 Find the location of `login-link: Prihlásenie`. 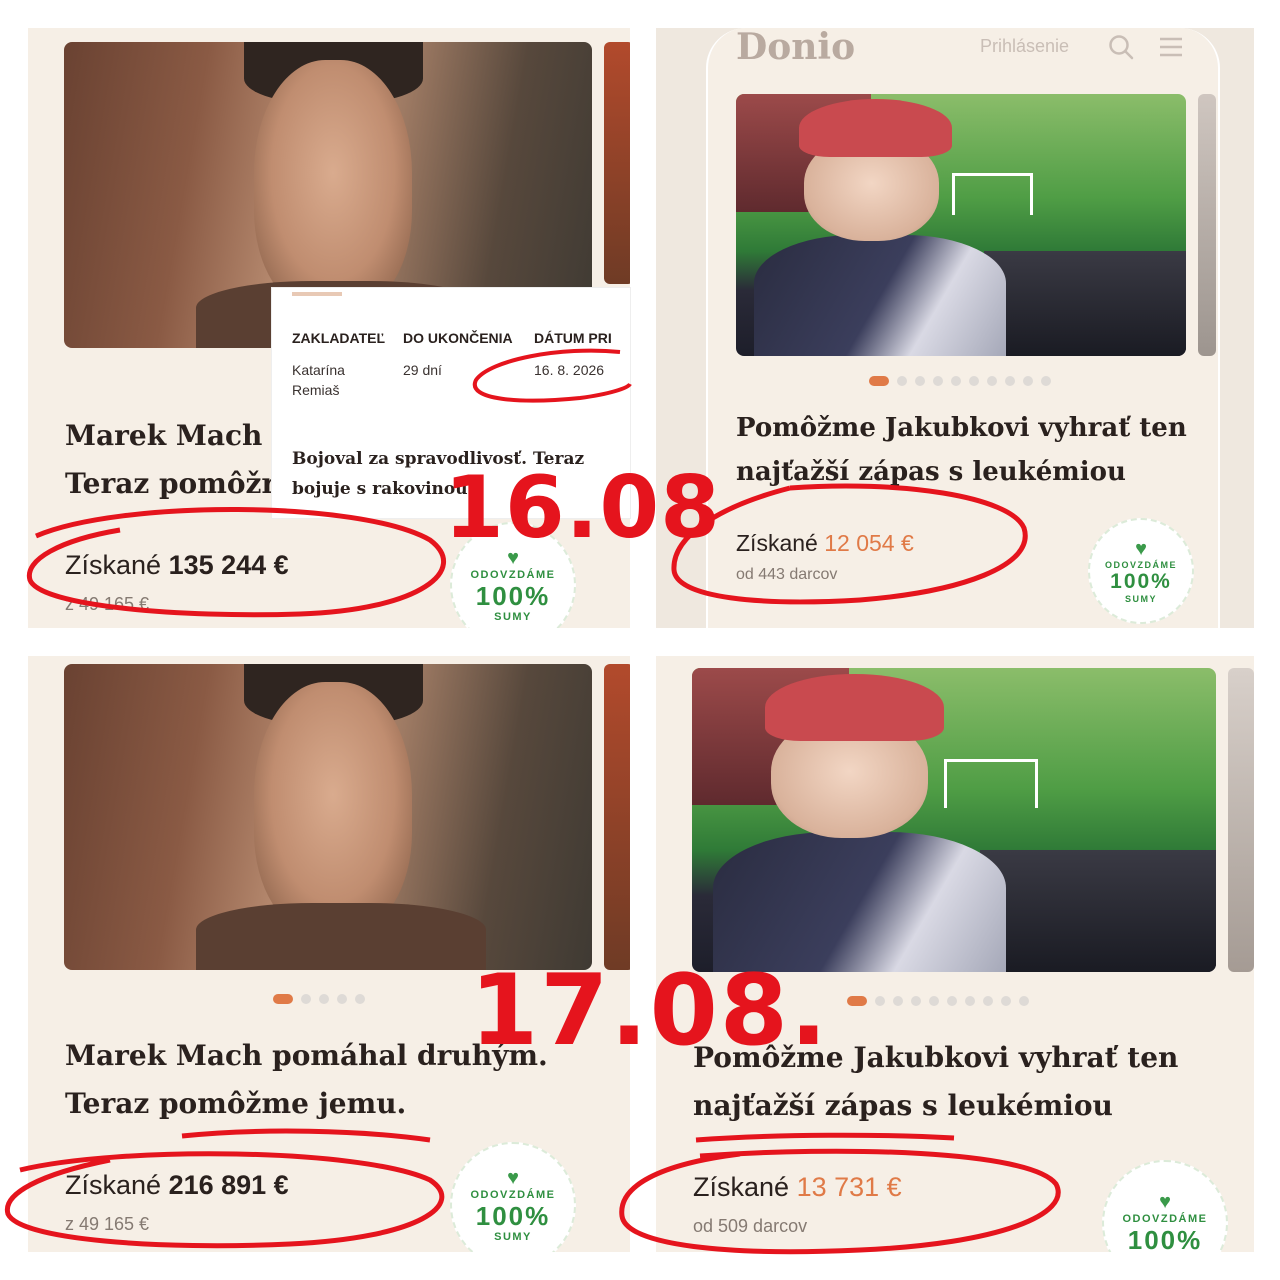

login-link: Prihlásenie is located at coordinates (1024, 46).